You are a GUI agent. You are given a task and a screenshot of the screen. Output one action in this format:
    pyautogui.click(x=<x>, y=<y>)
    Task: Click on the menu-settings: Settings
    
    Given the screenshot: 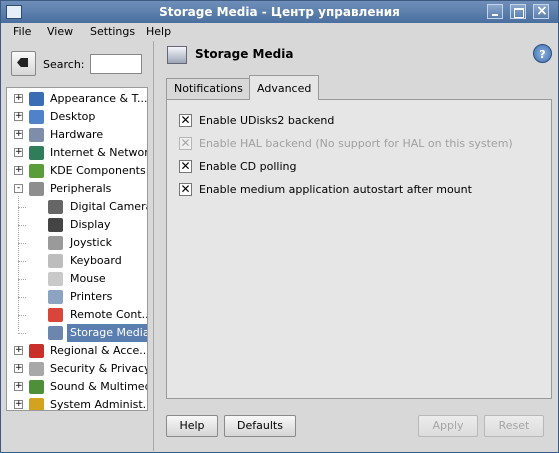 What is the action you would take?
    pyautogui.click(x=112, y=31)
    